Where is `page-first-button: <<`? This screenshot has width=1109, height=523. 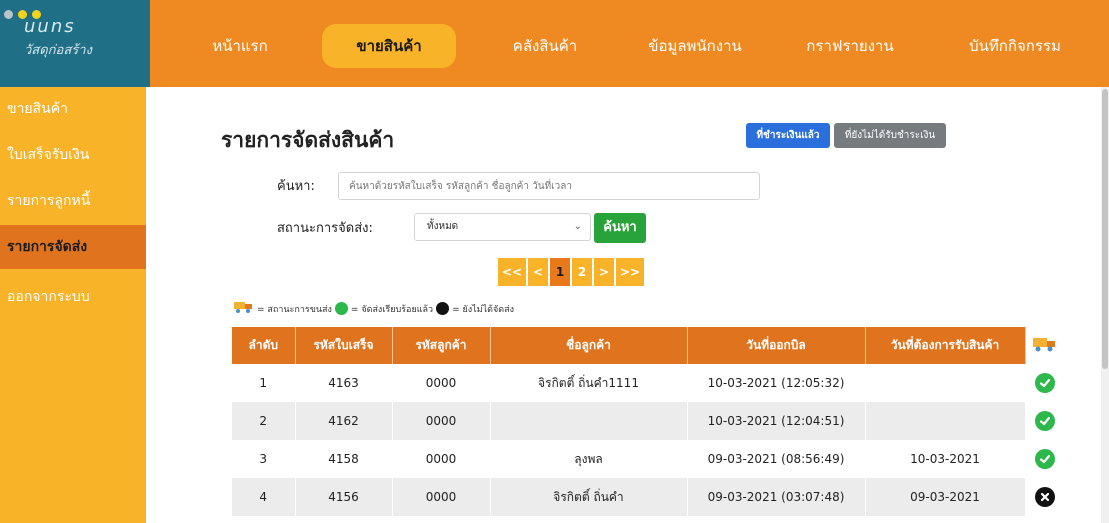
page-first-button: << is located at coordinates (512, 272).